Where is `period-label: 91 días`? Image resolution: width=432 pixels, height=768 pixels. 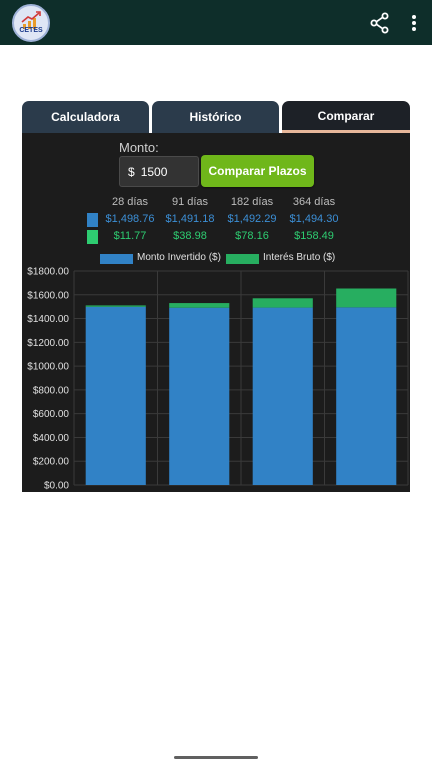
period-label: 91 días is located at coordinates (190, 202).